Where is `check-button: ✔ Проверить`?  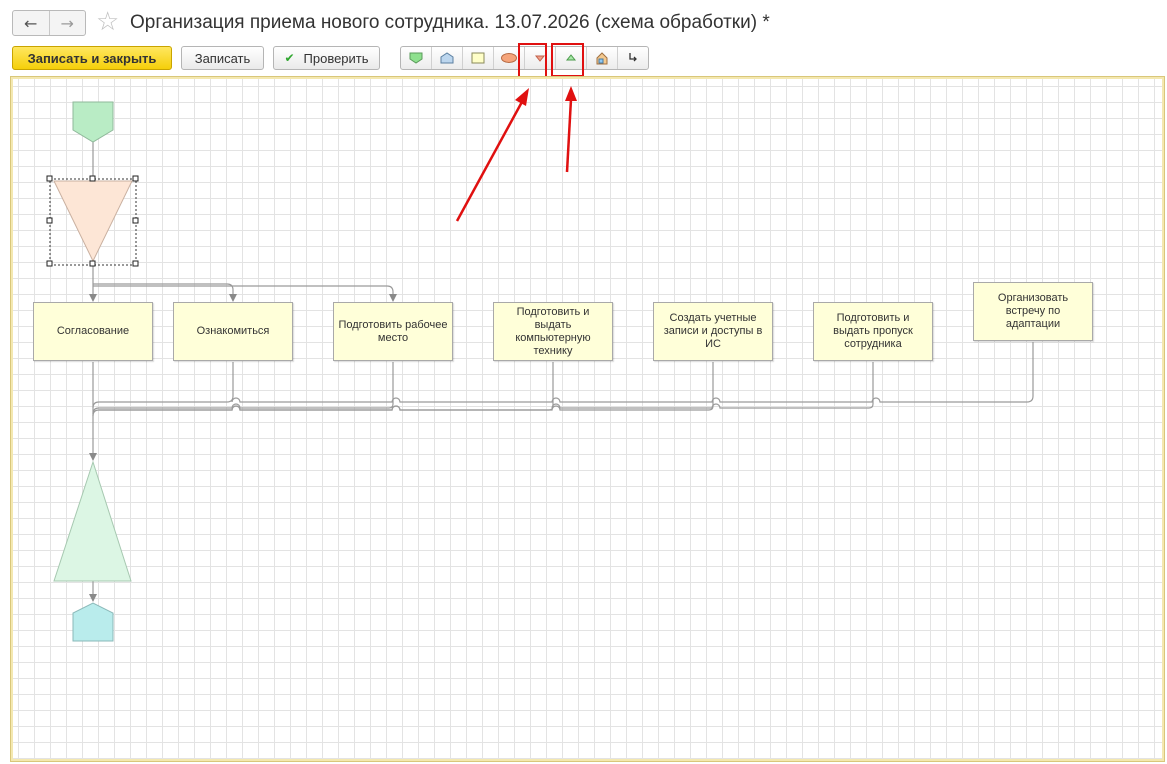
check-button: ✔ Проверить is located at coordinates (326, 58).